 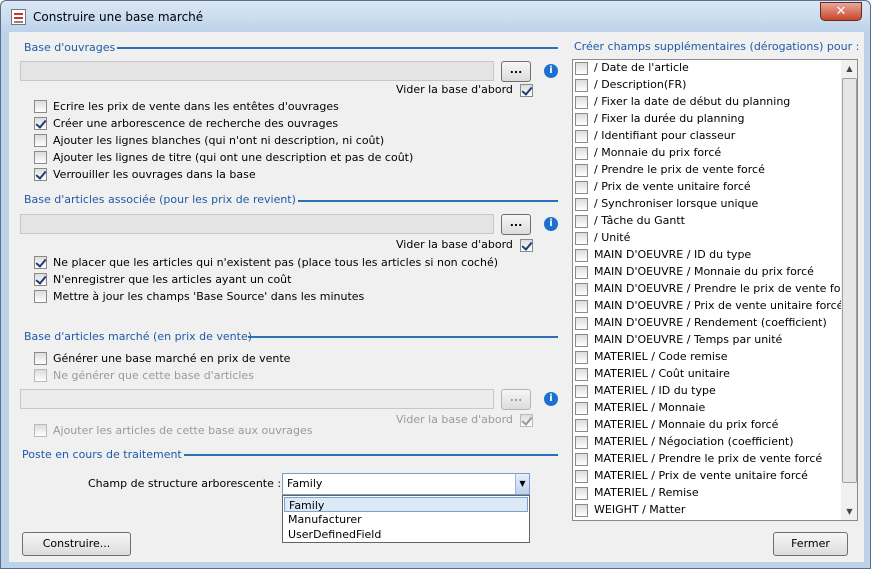 I want to click on clear-marche-checkbox, so click(x=526, y=420).